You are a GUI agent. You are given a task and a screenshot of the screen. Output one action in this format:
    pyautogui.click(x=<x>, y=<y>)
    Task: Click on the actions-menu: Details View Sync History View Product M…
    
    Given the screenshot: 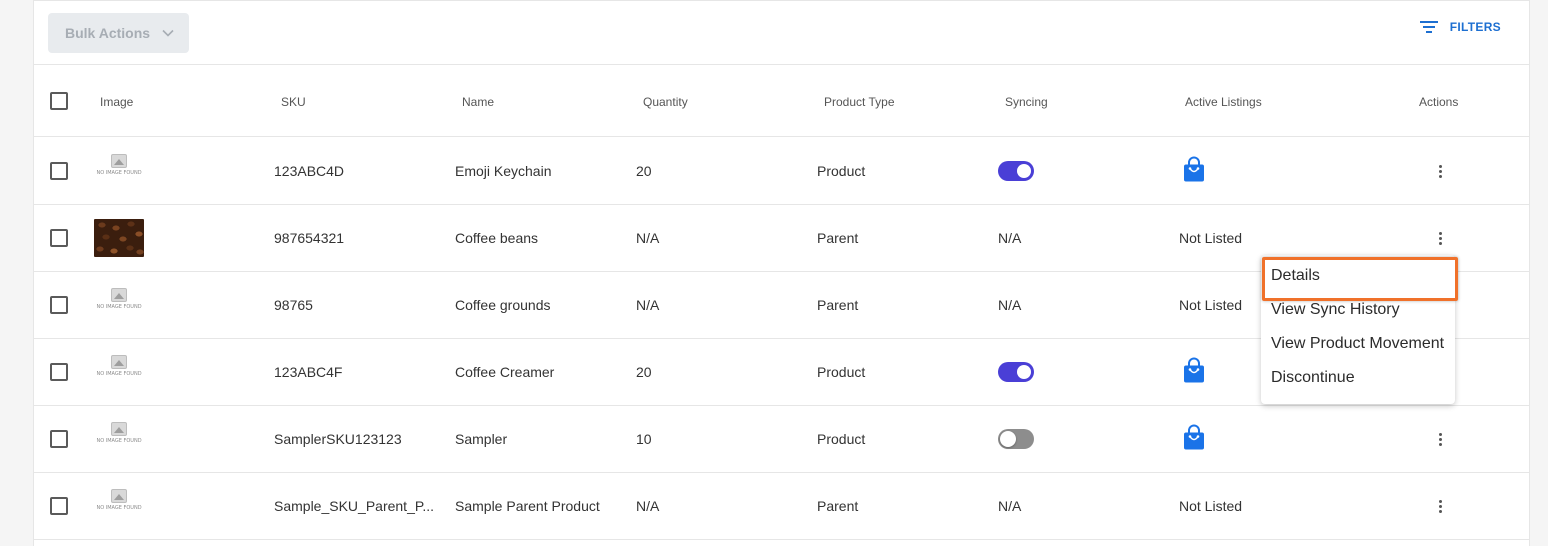 What is the action you would take?
    pyautogui.click(x=1359, y=329)
    